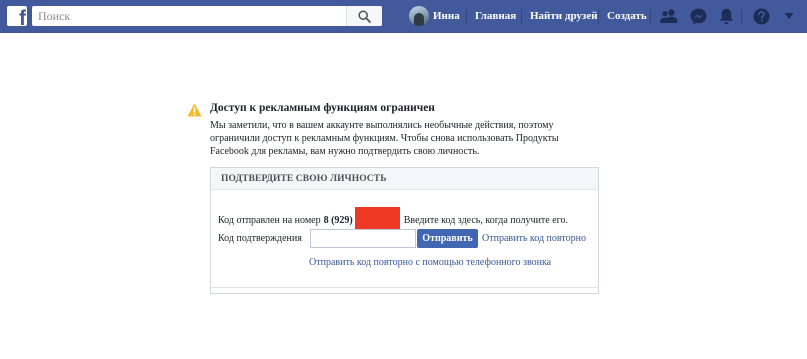  Describe the element at coordinates (338, 220) in the screenshot. I see `phone-number-partial: 8 (929)` at that location.